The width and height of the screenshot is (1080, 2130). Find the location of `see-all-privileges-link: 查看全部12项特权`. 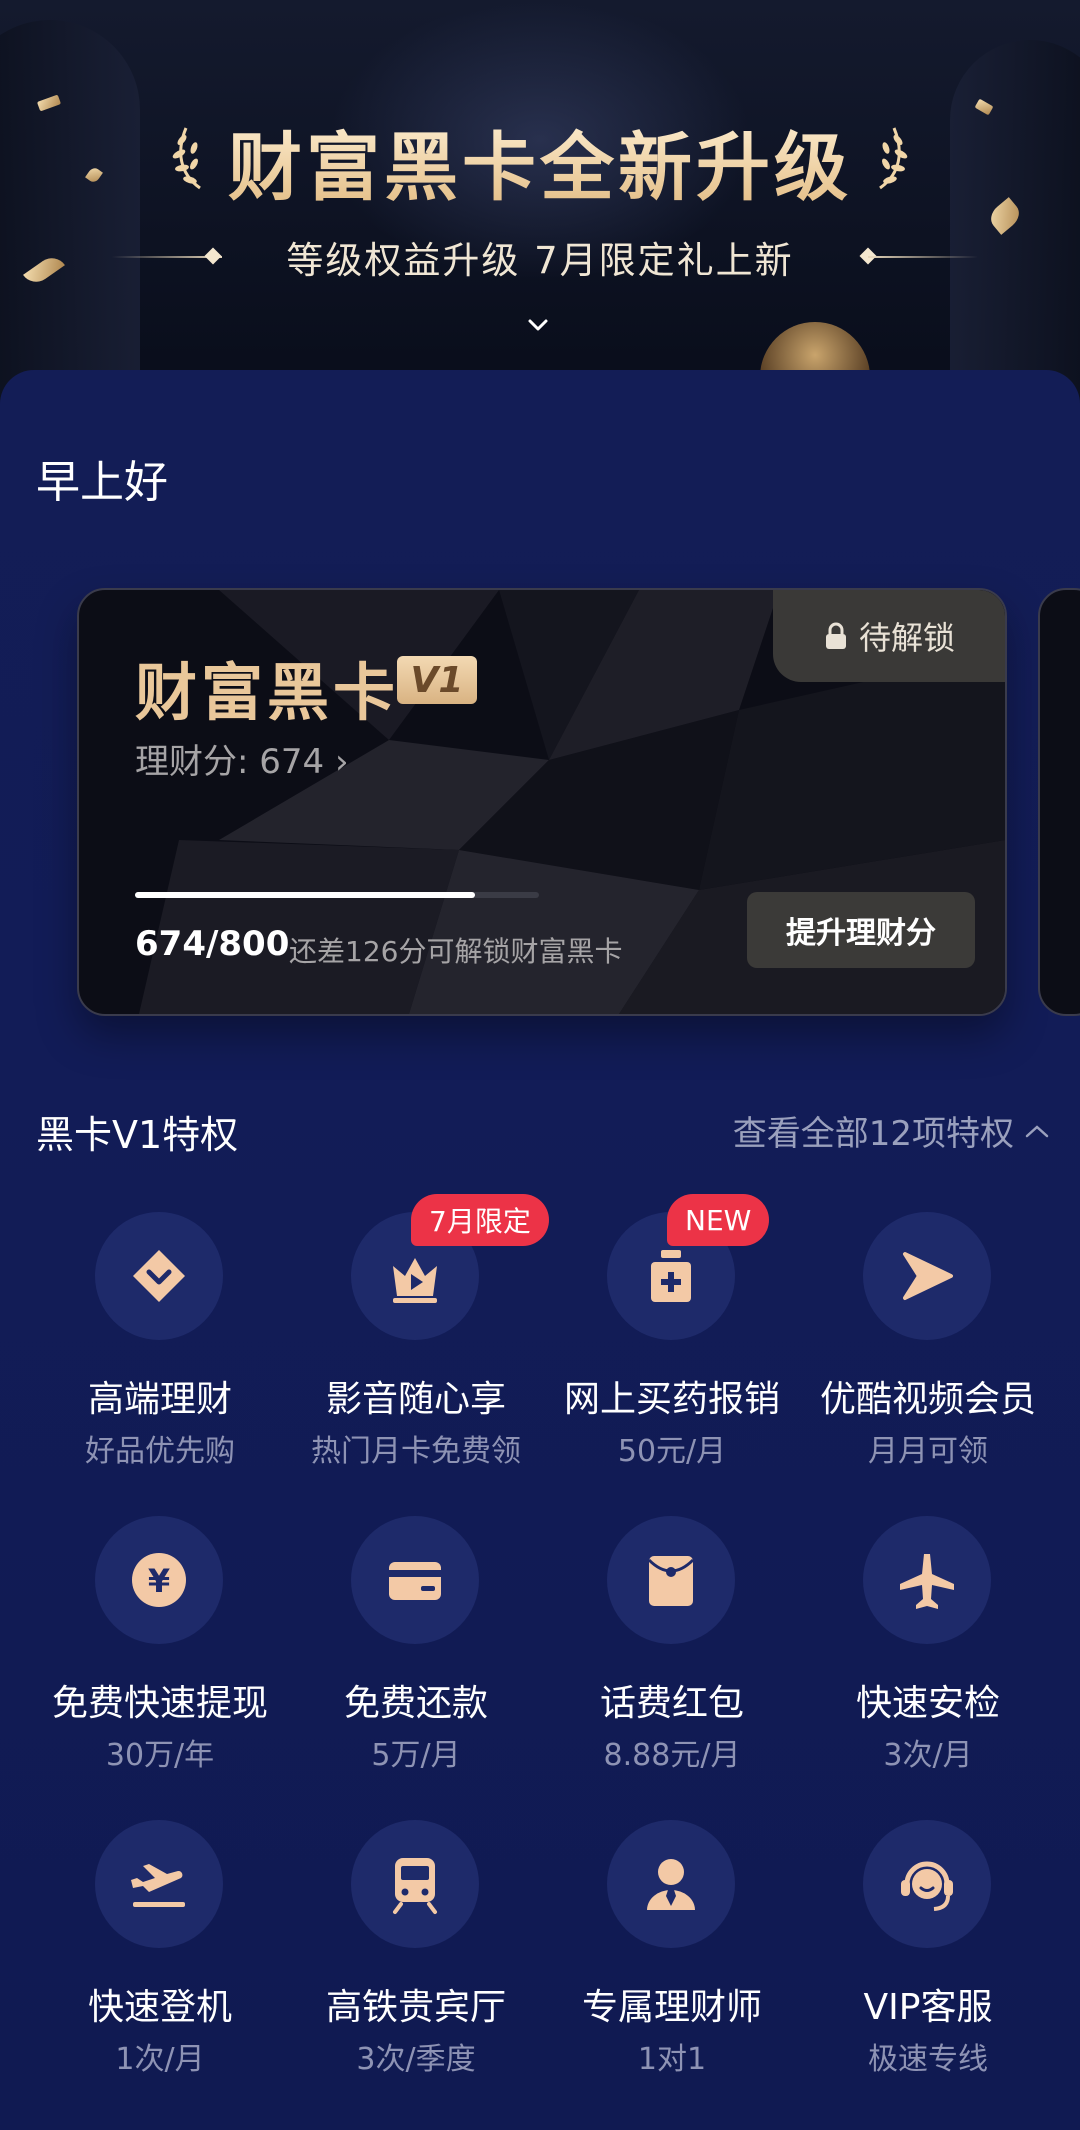

see-all-privileges-link: 查看全部12项特权 is located at coordinates (891, 1130).